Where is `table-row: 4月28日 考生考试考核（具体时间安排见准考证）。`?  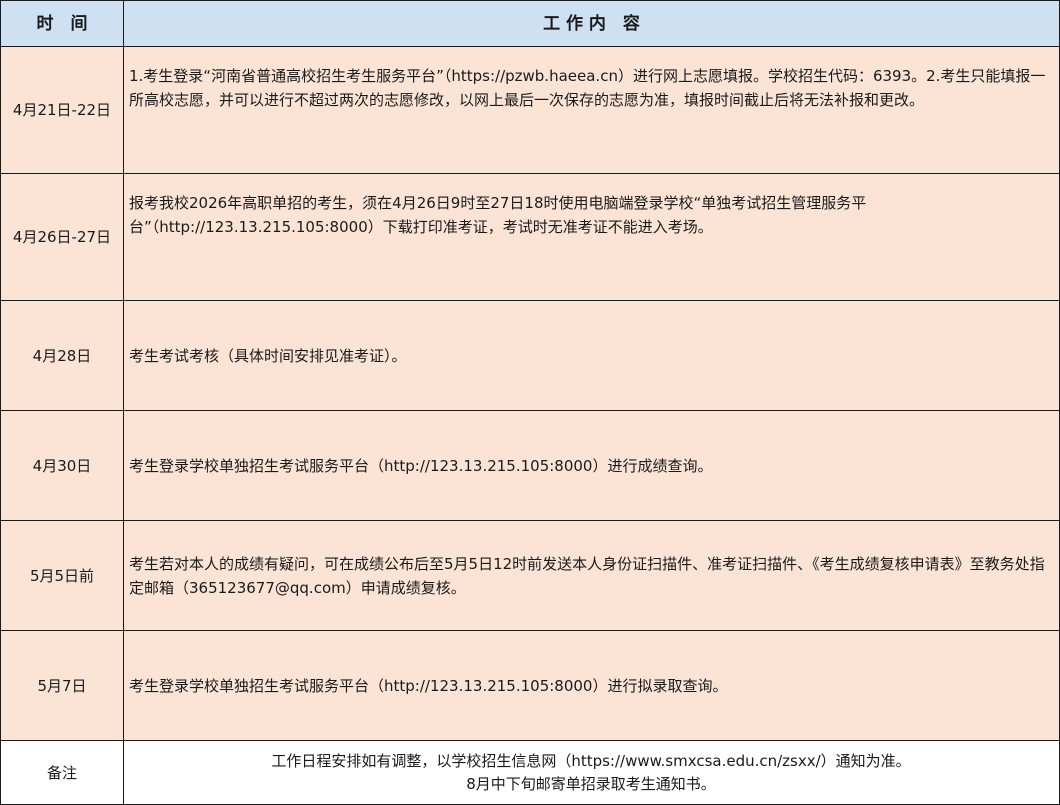
table-row: 4月28日 考生考试考核（具体时间安排见准考证）。 is located at coordinates (530, 355).